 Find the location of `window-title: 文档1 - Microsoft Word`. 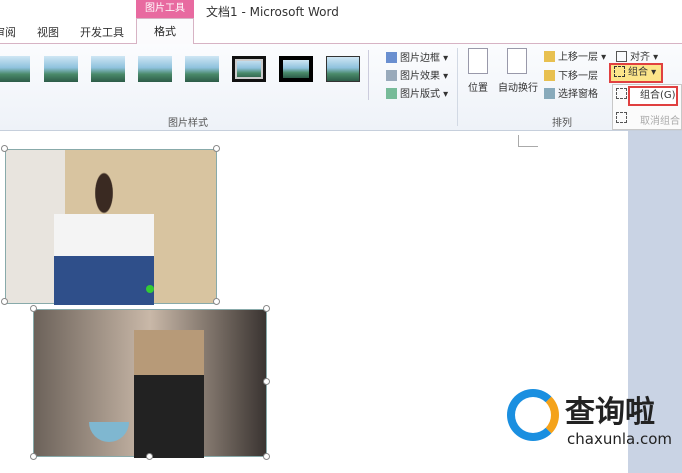

window-title: 文档1 - Microsoft Word is located at coordinates (272, 12).